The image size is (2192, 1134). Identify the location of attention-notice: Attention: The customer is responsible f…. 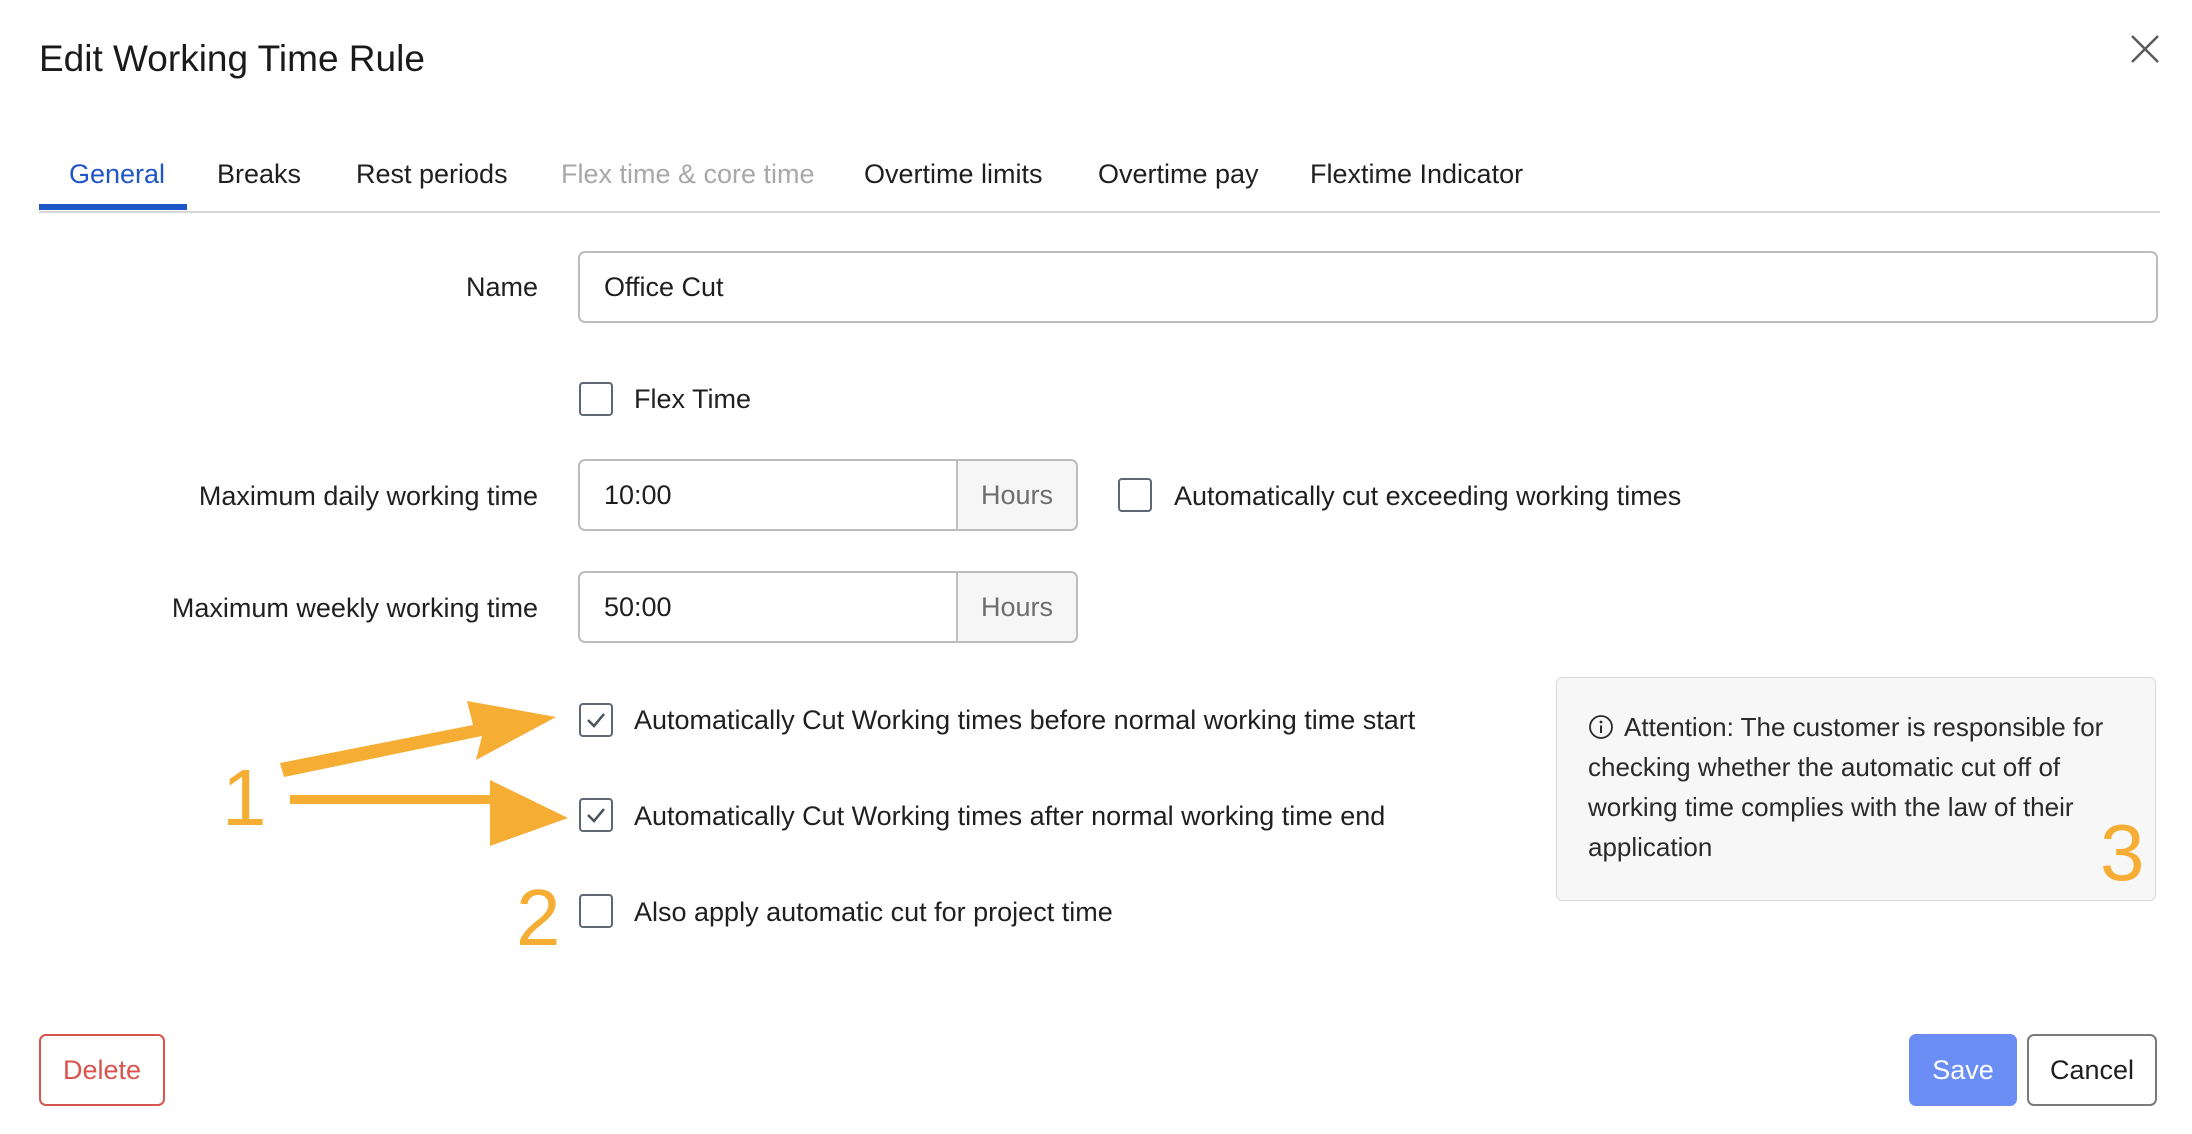
(1856, 789).